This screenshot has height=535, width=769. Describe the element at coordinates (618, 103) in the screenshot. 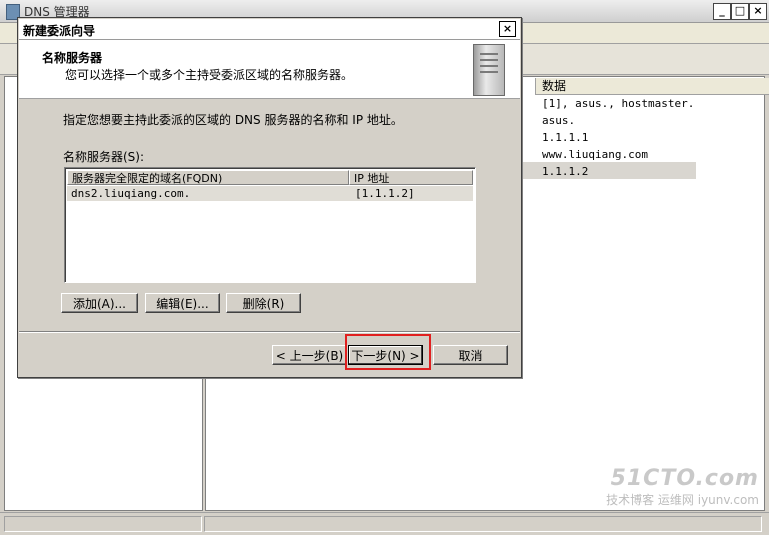

I see `record-row: [1], asus., hostmaster.` at that location.